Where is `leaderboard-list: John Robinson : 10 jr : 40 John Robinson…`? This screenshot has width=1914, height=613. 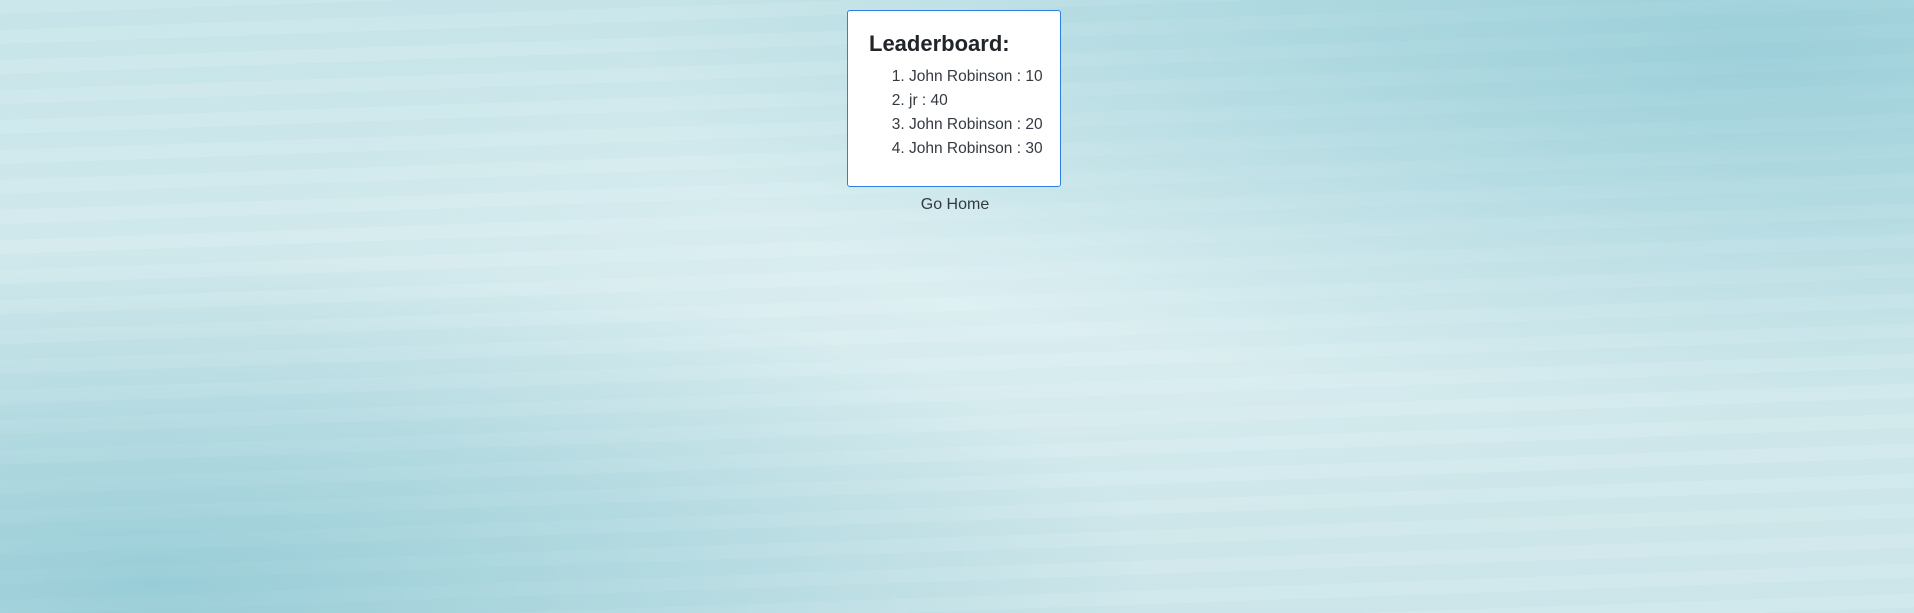
leaderboard-list: John Robinson : 10 jr : 40 John Robinson… is located at coordinates (956, 113).